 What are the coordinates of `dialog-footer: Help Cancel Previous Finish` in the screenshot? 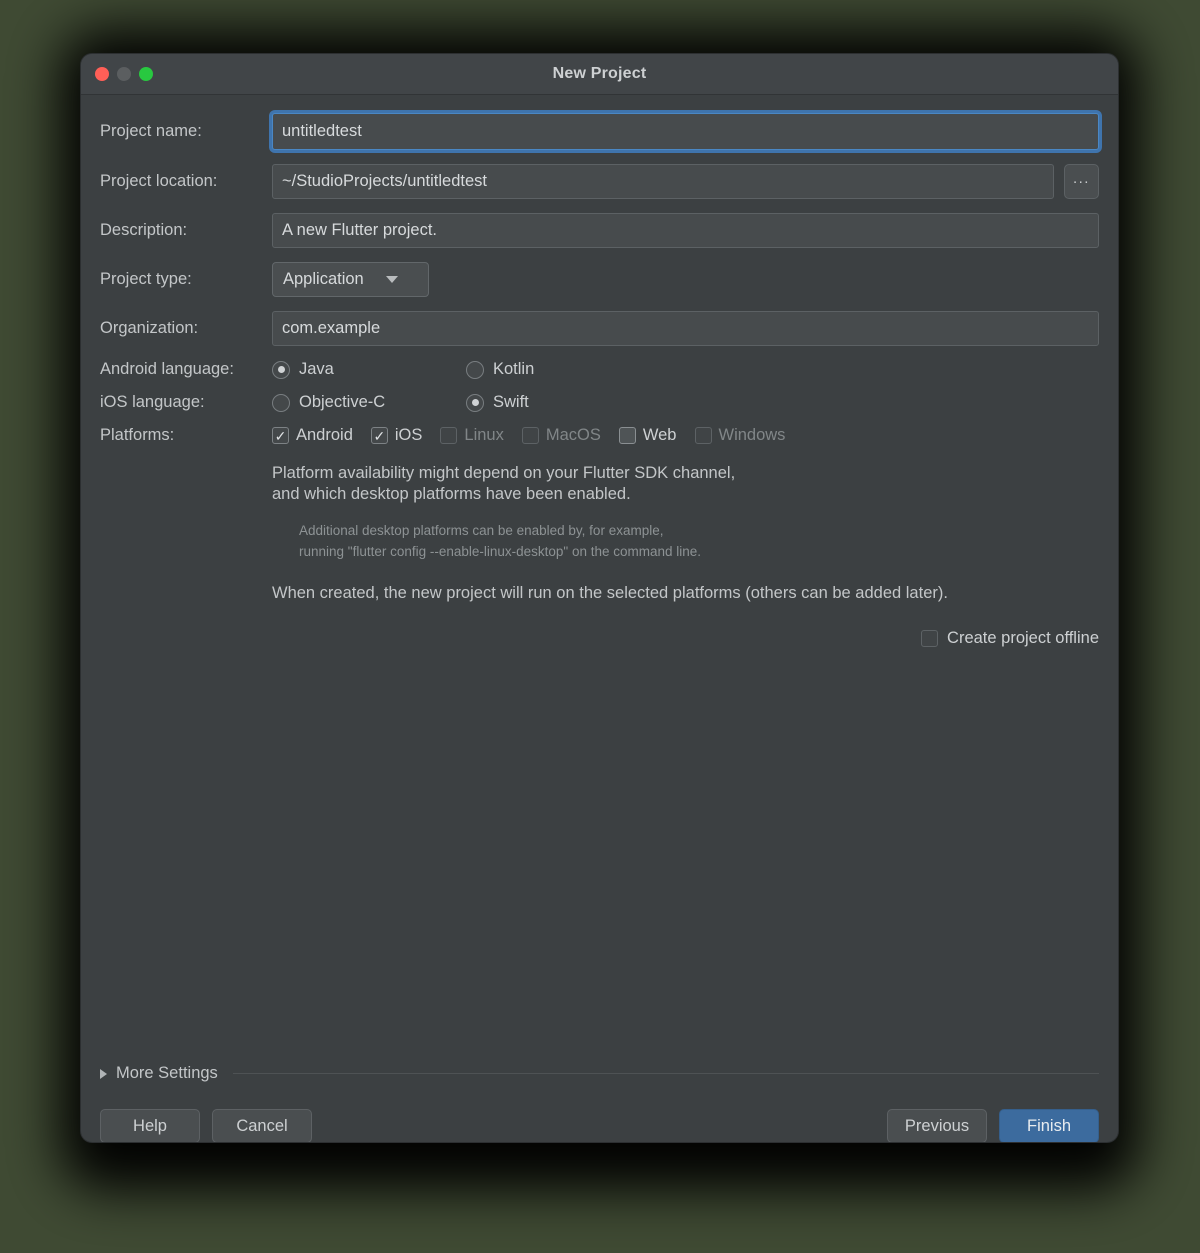 It's located at (599, 1125).